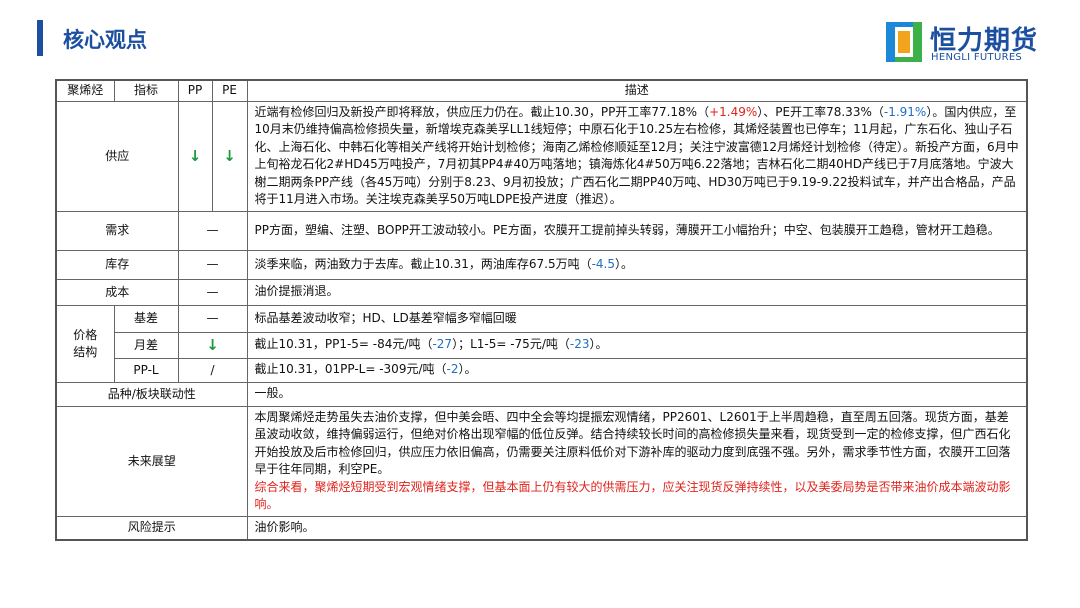  What do you see at coordinates (195, 90) in the screenshot?
I see `header-pp: PP` at bounding box center [195, 90].